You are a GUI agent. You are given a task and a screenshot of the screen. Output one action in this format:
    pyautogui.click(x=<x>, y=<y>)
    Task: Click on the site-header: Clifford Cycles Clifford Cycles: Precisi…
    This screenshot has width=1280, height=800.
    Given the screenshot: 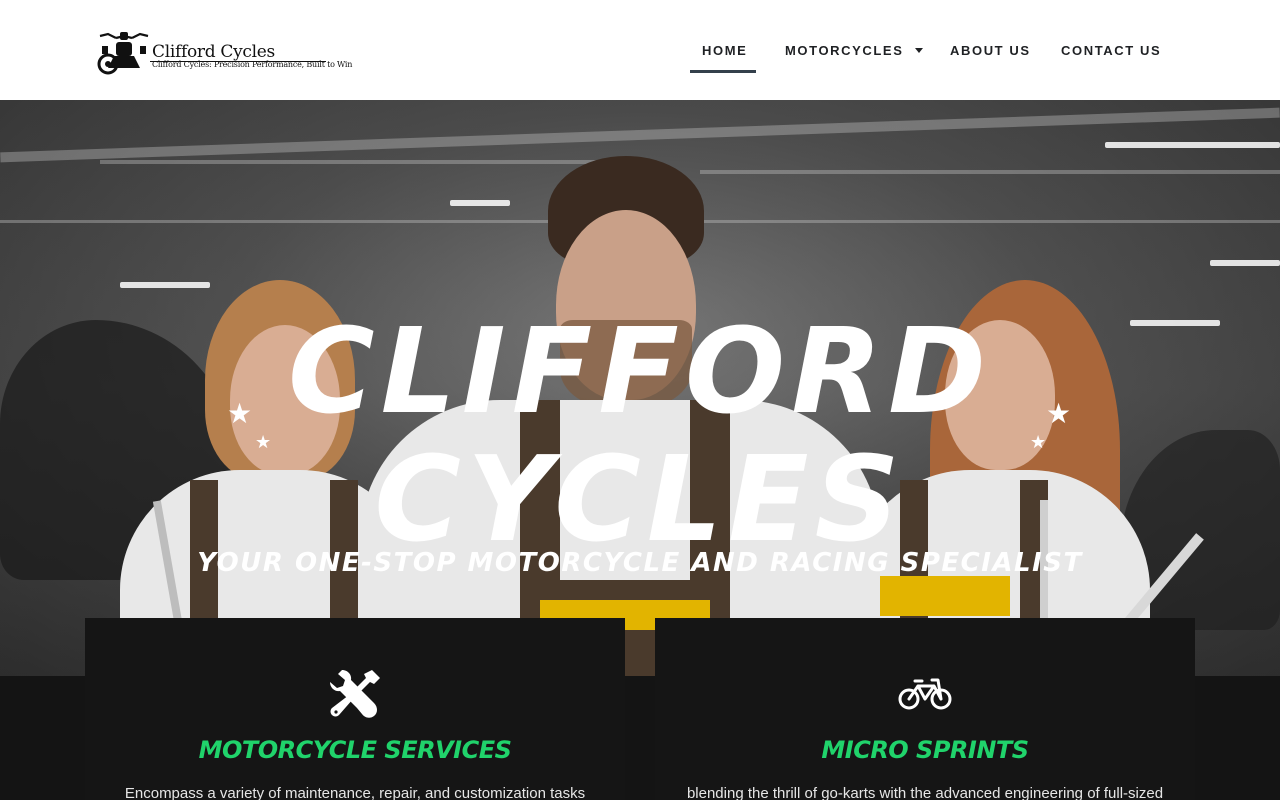 What is the action you would take?
    pyautogui.click(x=640, y=50)
    